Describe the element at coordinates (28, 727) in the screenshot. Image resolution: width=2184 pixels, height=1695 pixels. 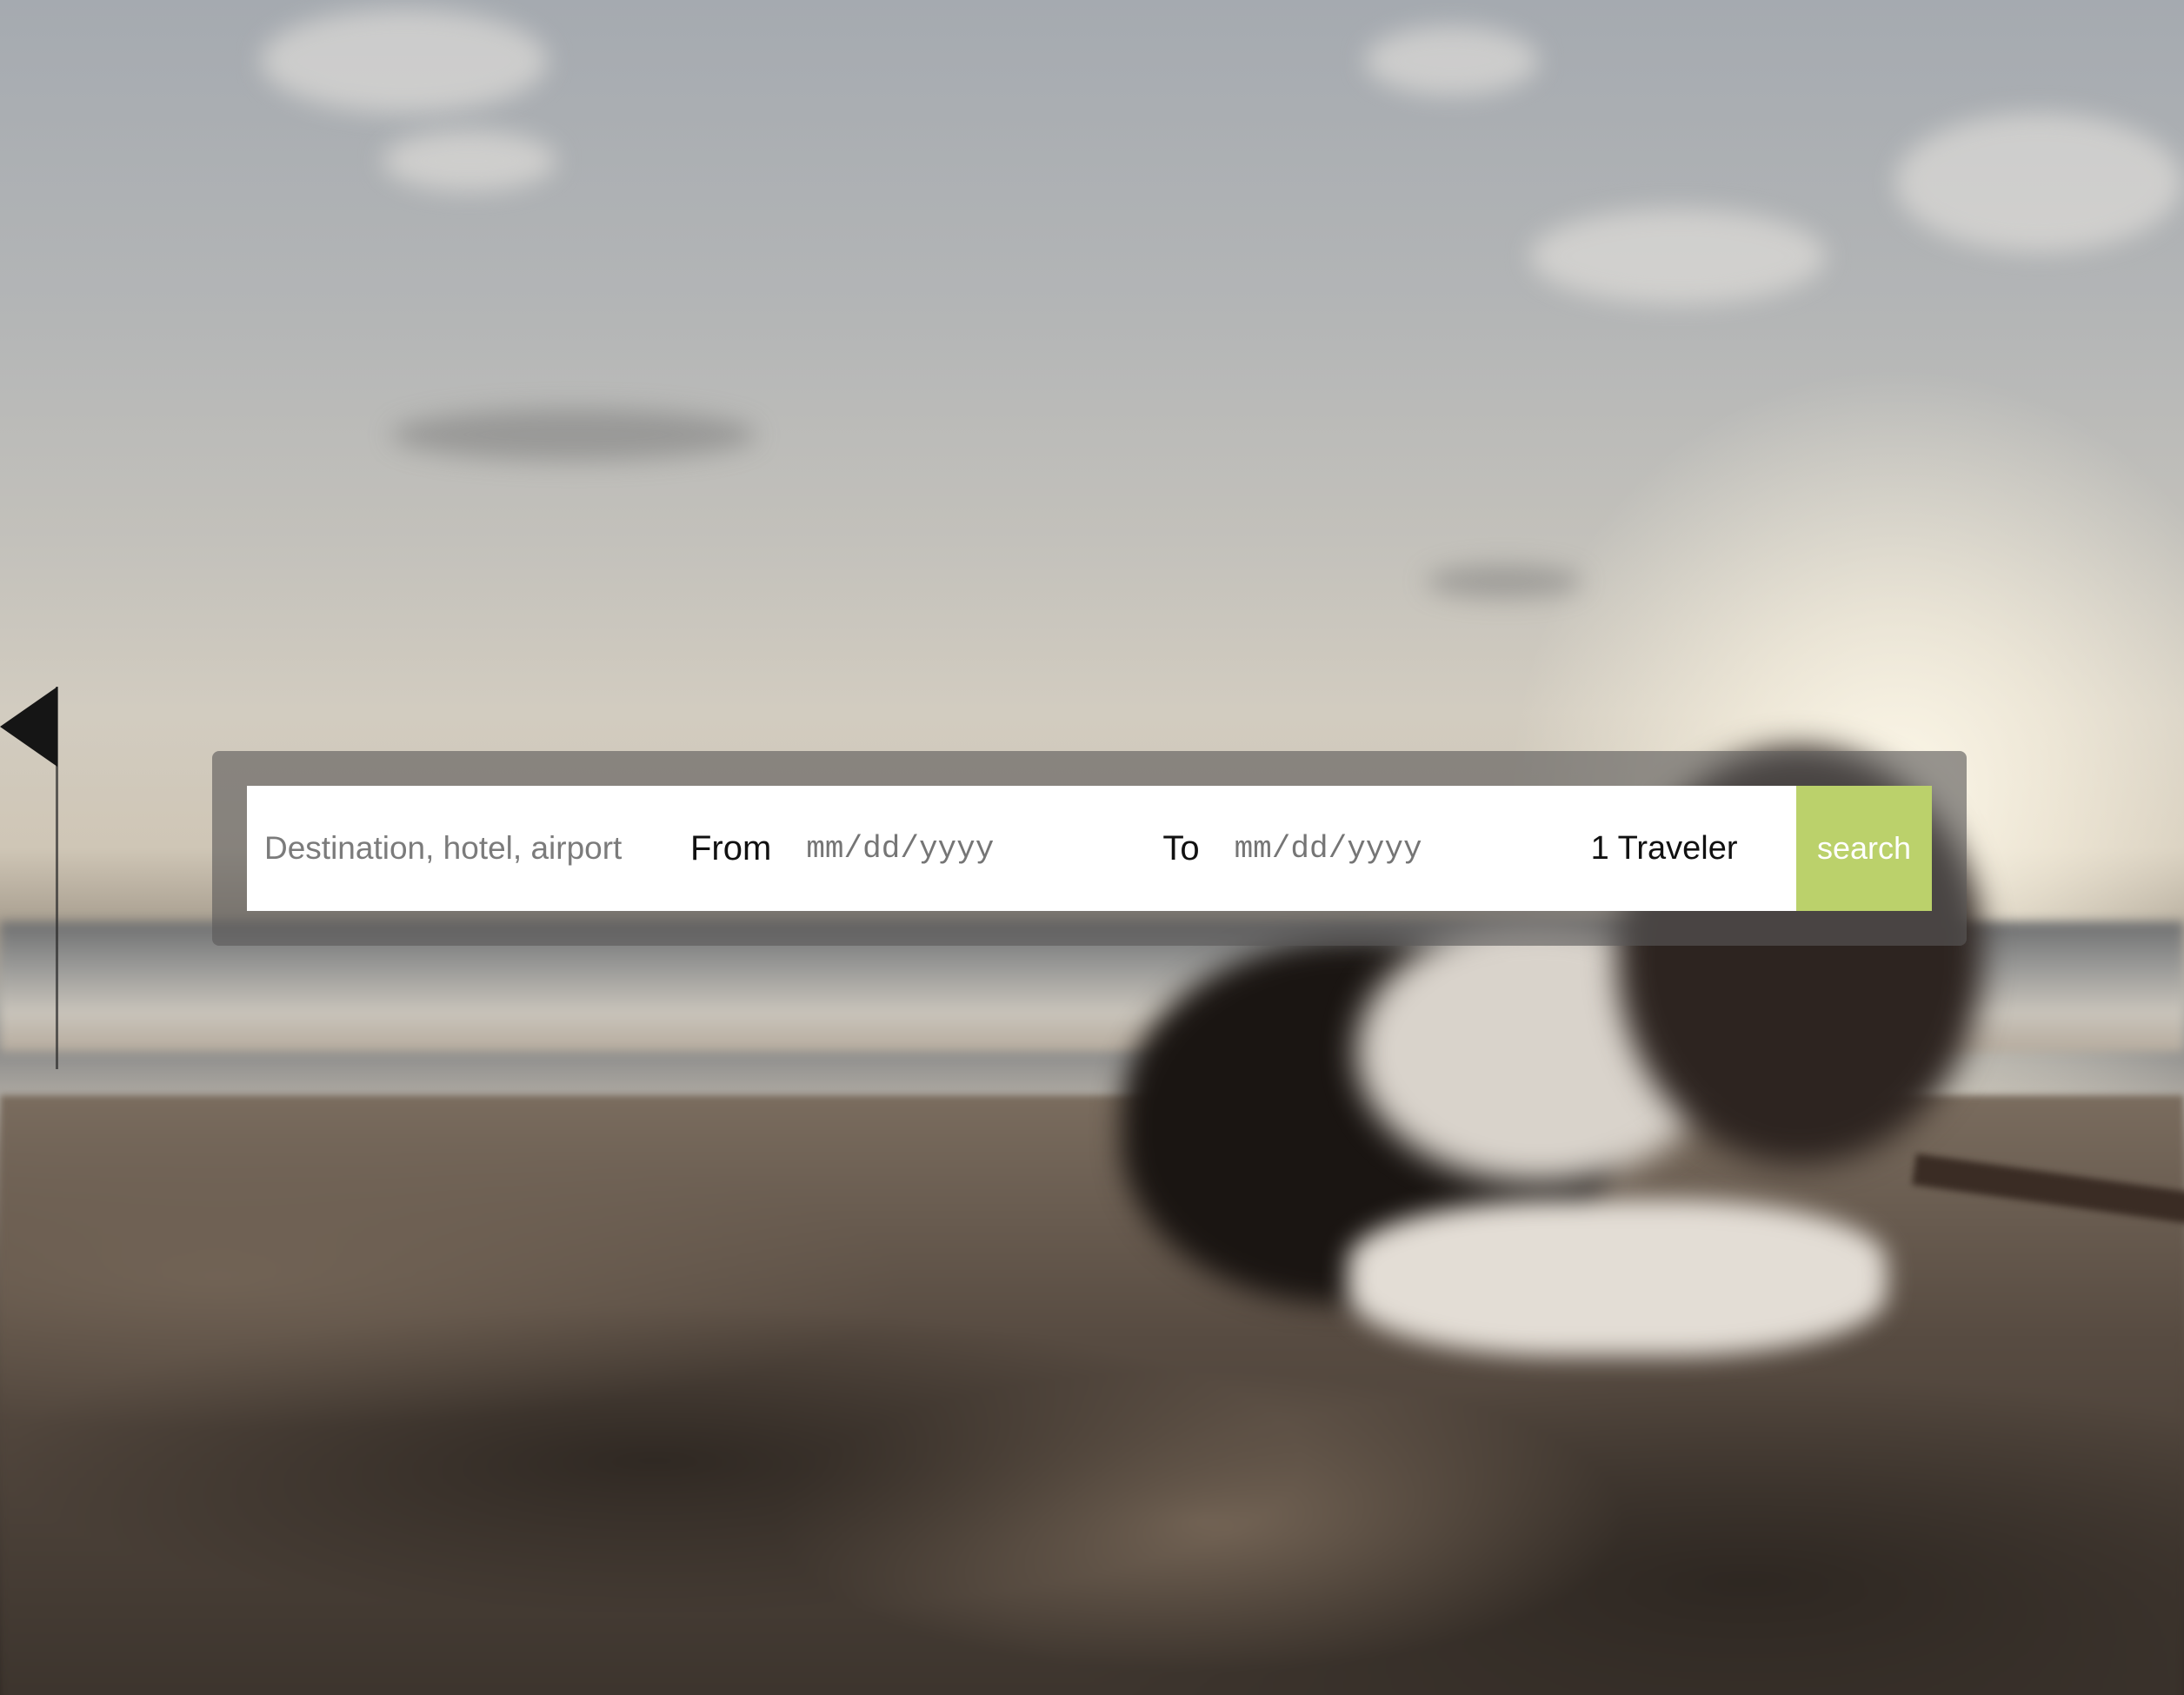
I see `flag` at that location.